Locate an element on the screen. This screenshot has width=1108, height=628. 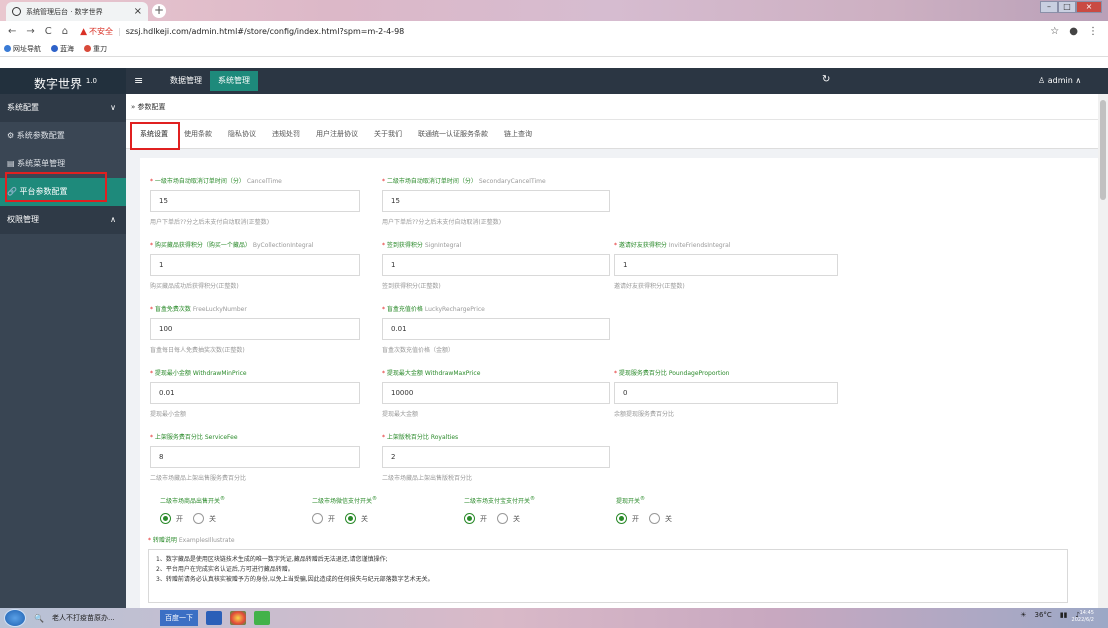
radio-withdraw-off is located at coordinates (654, 518).